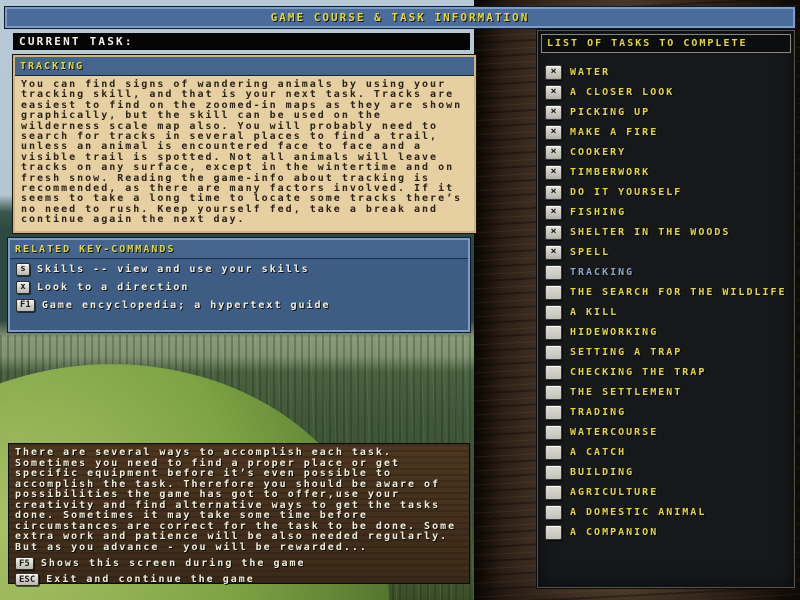  Describe the element at coordinates (666, 532) in the screenshot. I see `task-list-item: A COMPANION` at that location.